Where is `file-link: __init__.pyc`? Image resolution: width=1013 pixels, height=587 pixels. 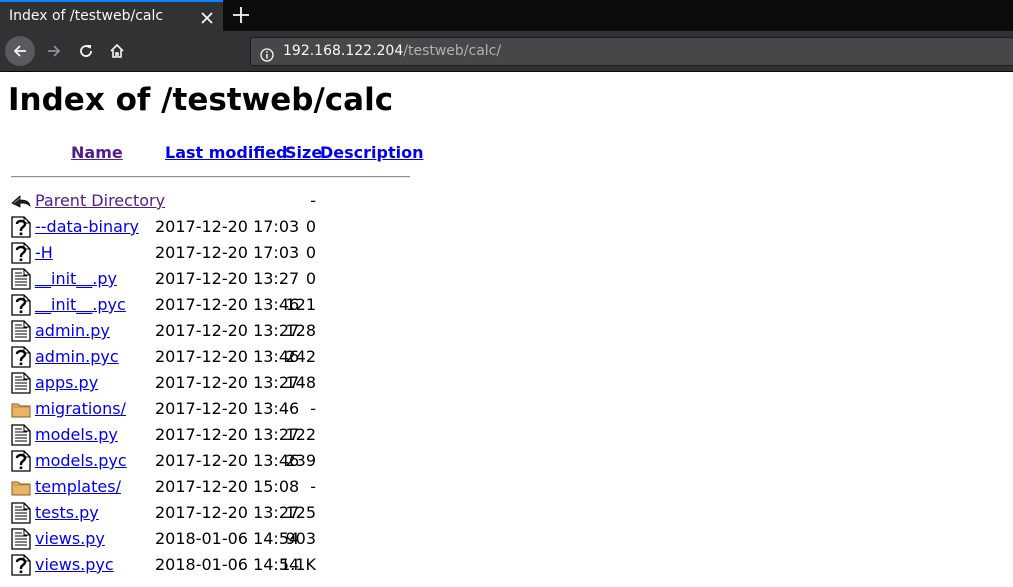
file-link: __init__.pyc is located at coordinates (80, 305).